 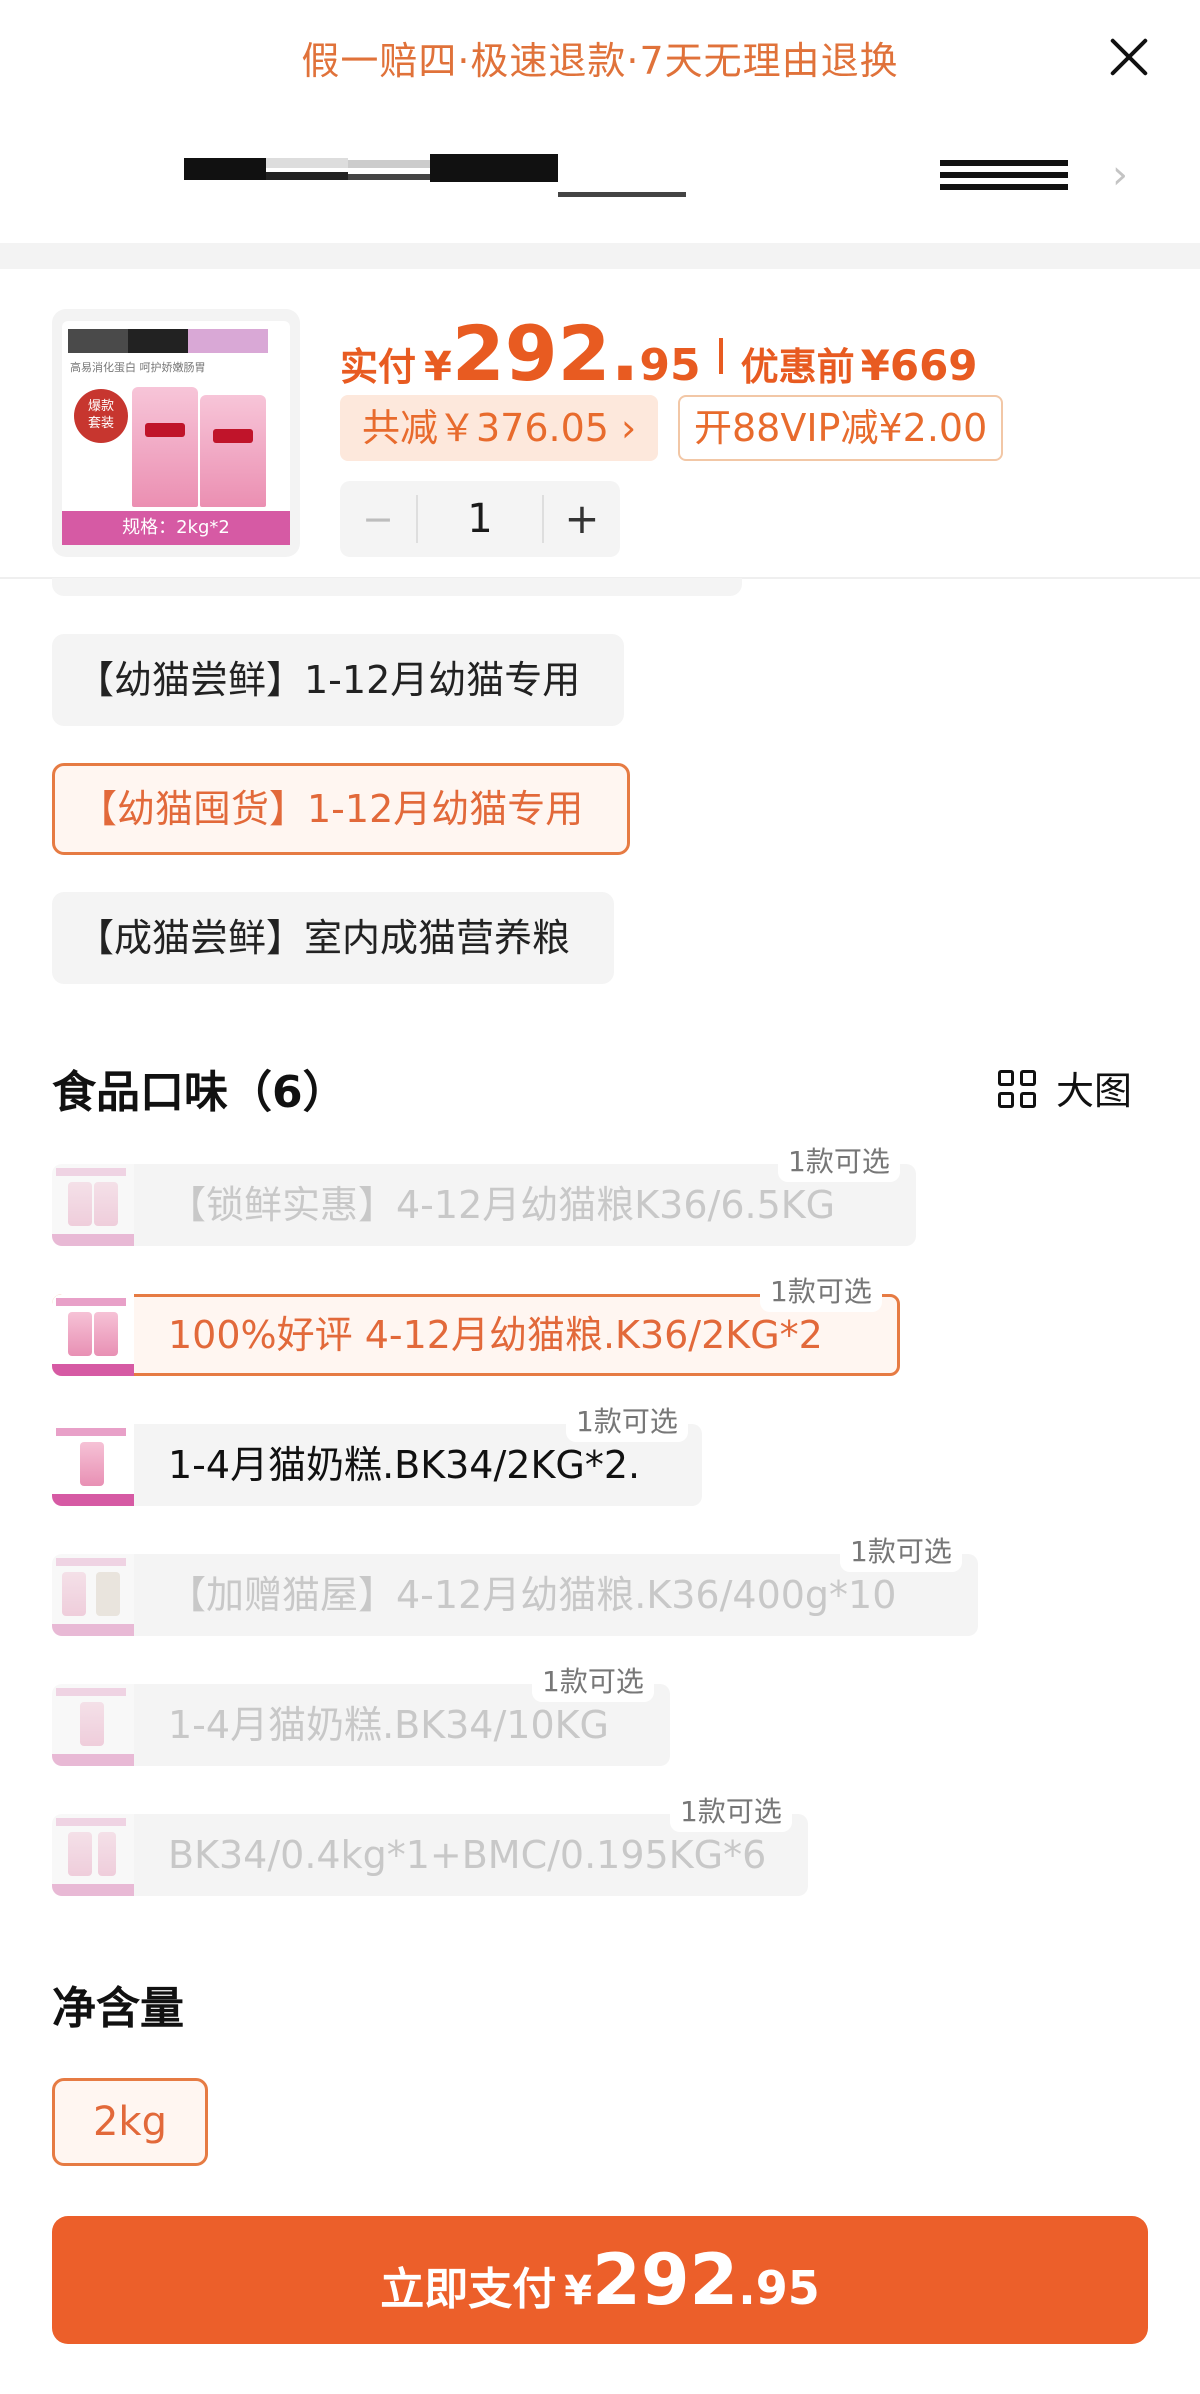 I want to click on thumbnail-caption: 高易消化蛋白 呵护娇嫩肠胃, so click(x=138, y=367).